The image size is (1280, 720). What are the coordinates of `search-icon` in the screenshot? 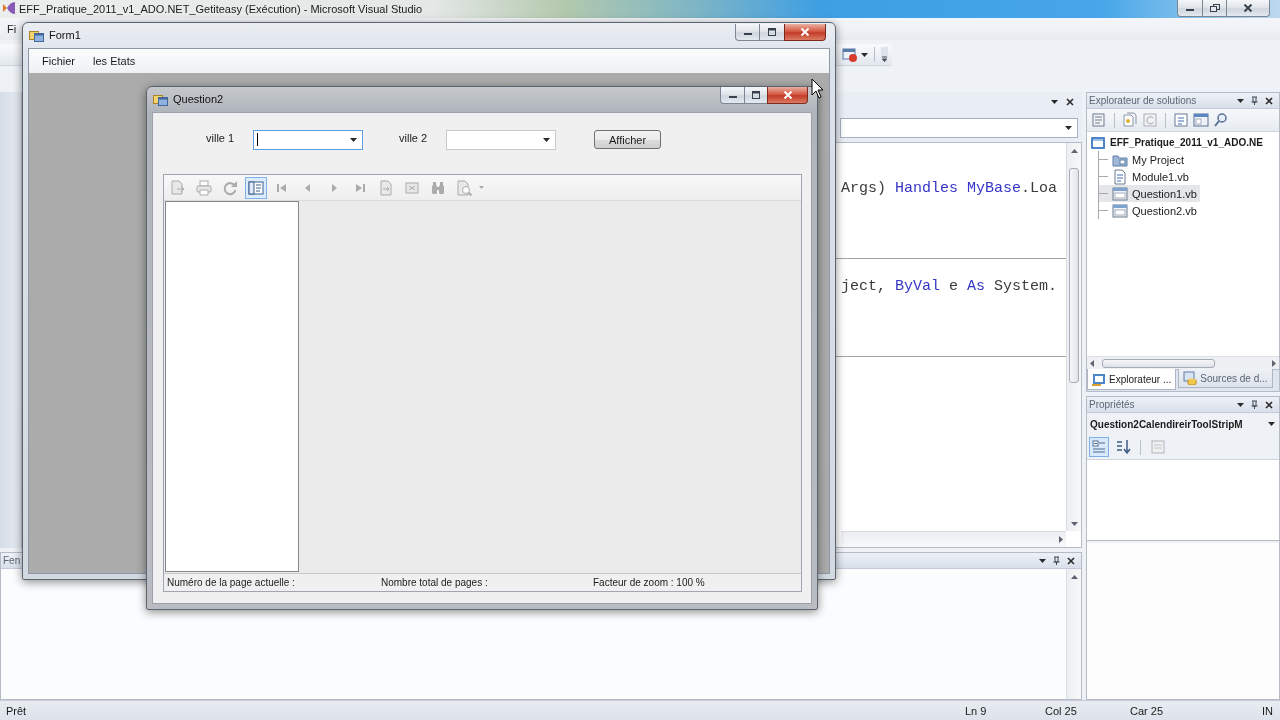 It's located at (1221, 120).